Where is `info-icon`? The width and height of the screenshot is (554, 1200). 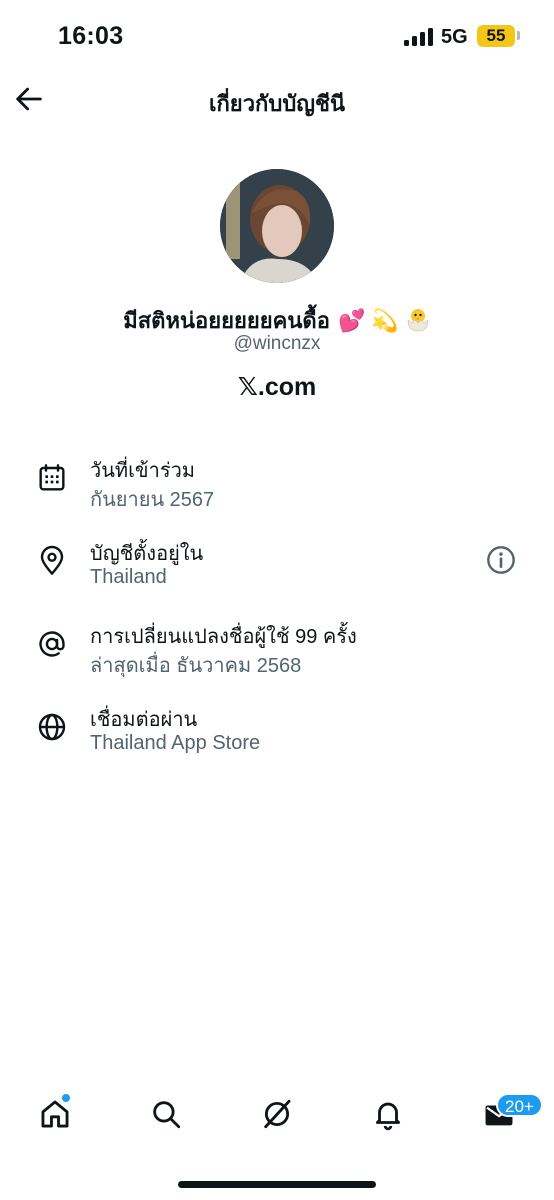 info-icon is located at coordinates (501, 560).